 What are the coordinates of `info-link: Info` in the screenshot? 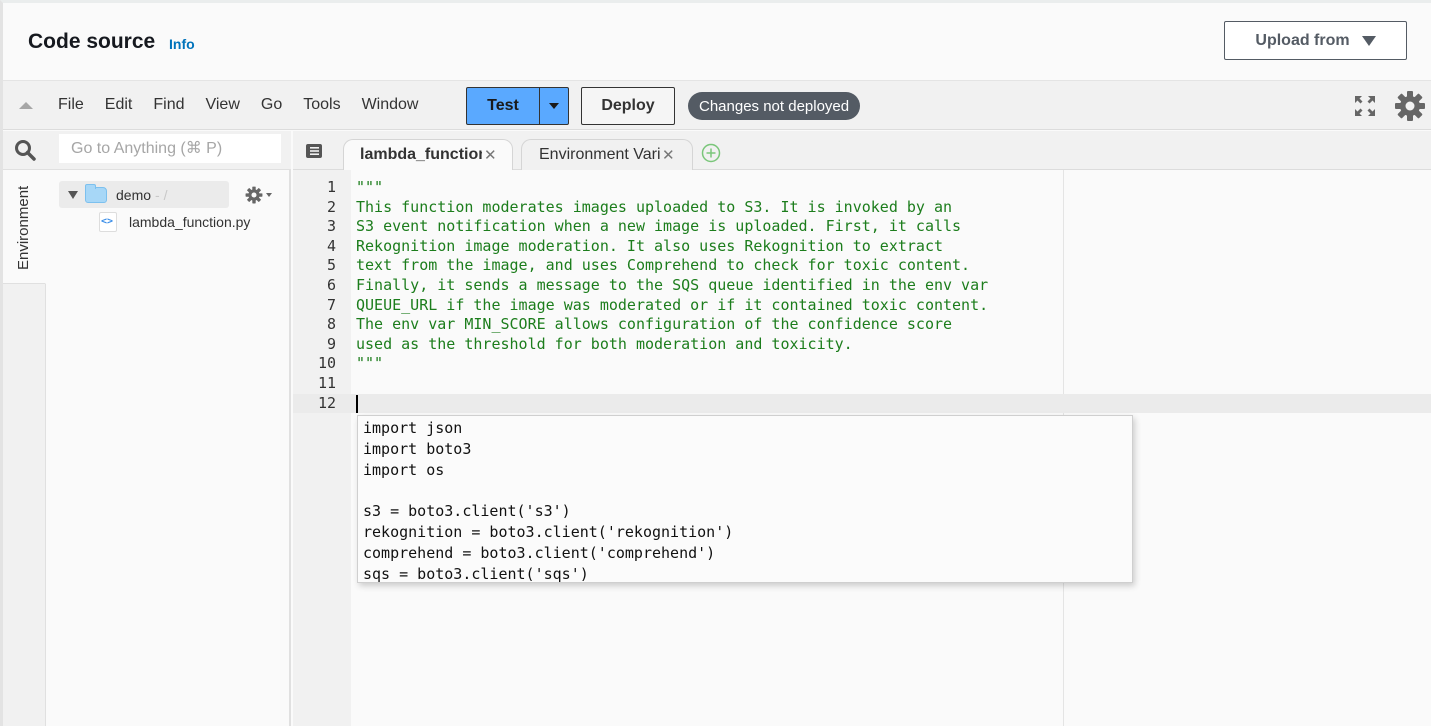 It's located at (182, 44).